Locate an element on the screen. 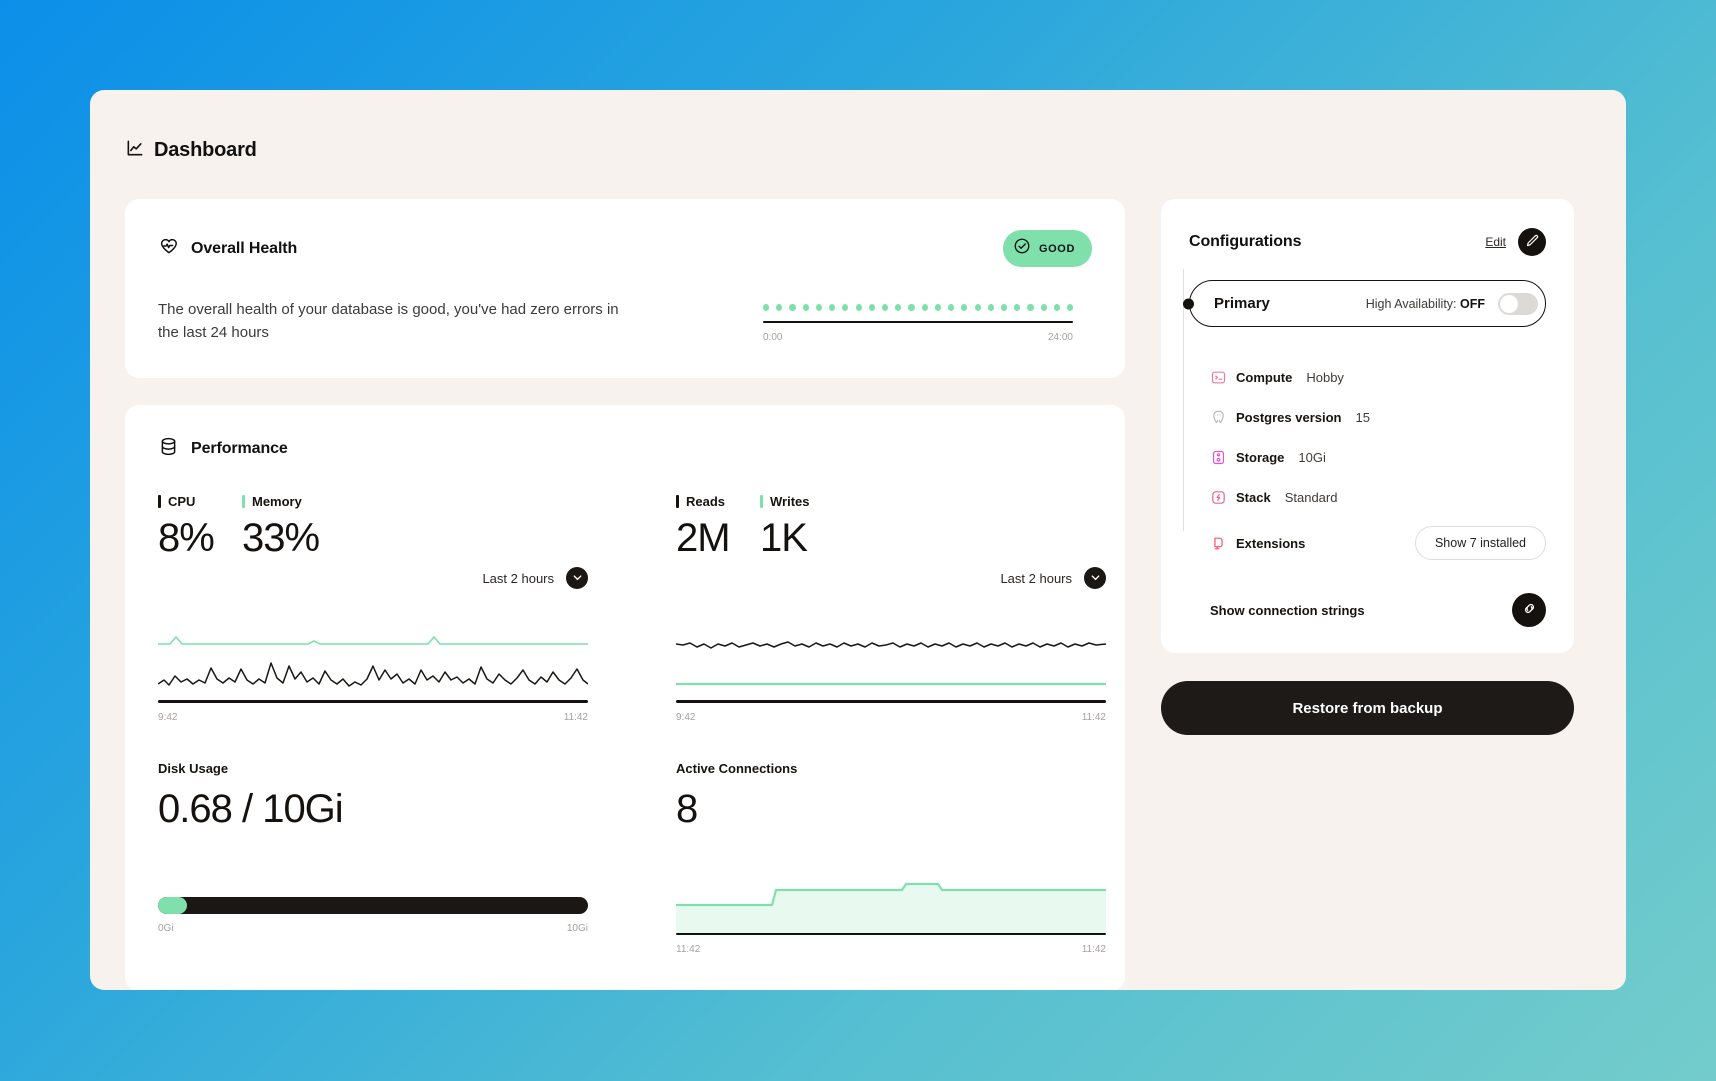  edit-configurations-button is located at coordinates (1532, 242).